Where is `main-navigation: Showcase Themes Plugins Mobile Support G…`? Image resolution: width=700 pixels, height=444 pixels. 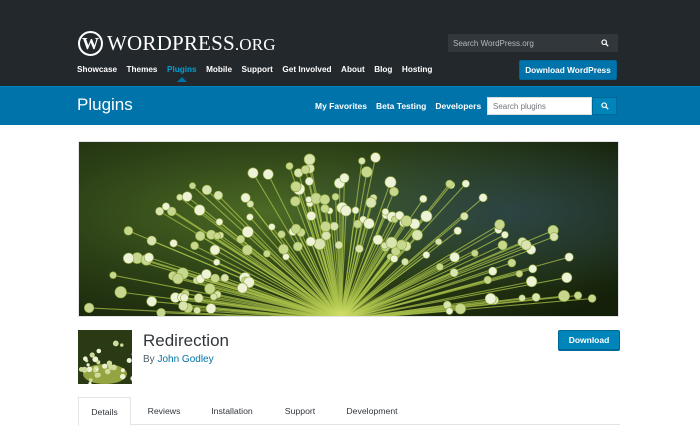 main-navigation: Showcase Themes Plugins Mobile Support G… is located at coordinates (259, 73).